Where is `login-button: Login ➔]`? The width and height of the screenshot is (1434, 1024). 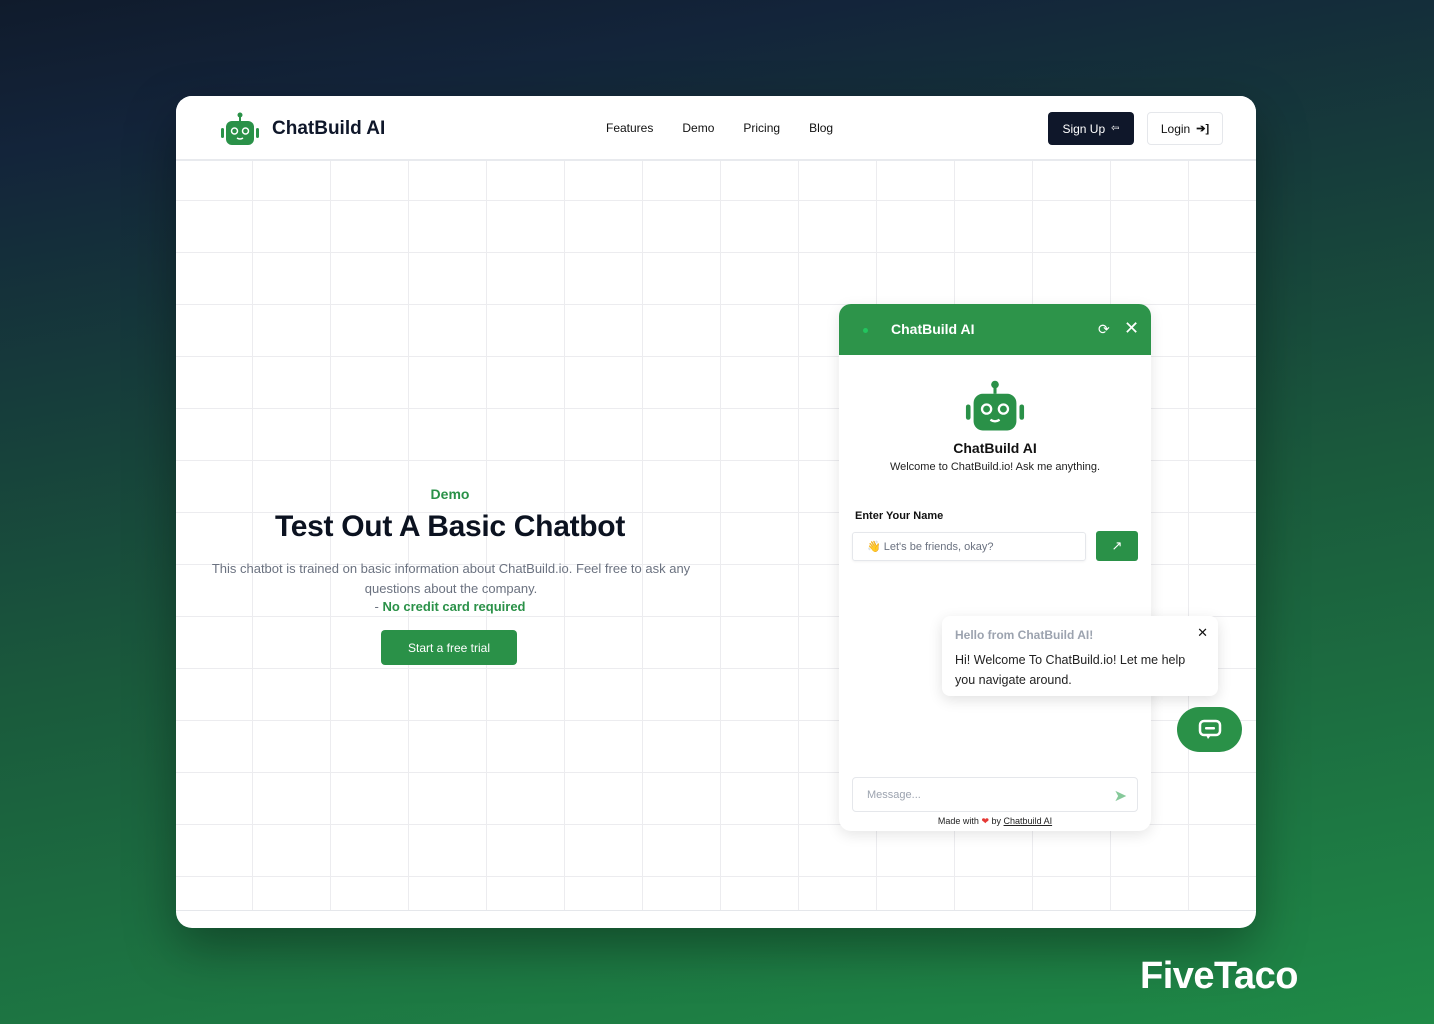 login-button: Login ➔] is located at coordinates (1185, 128).